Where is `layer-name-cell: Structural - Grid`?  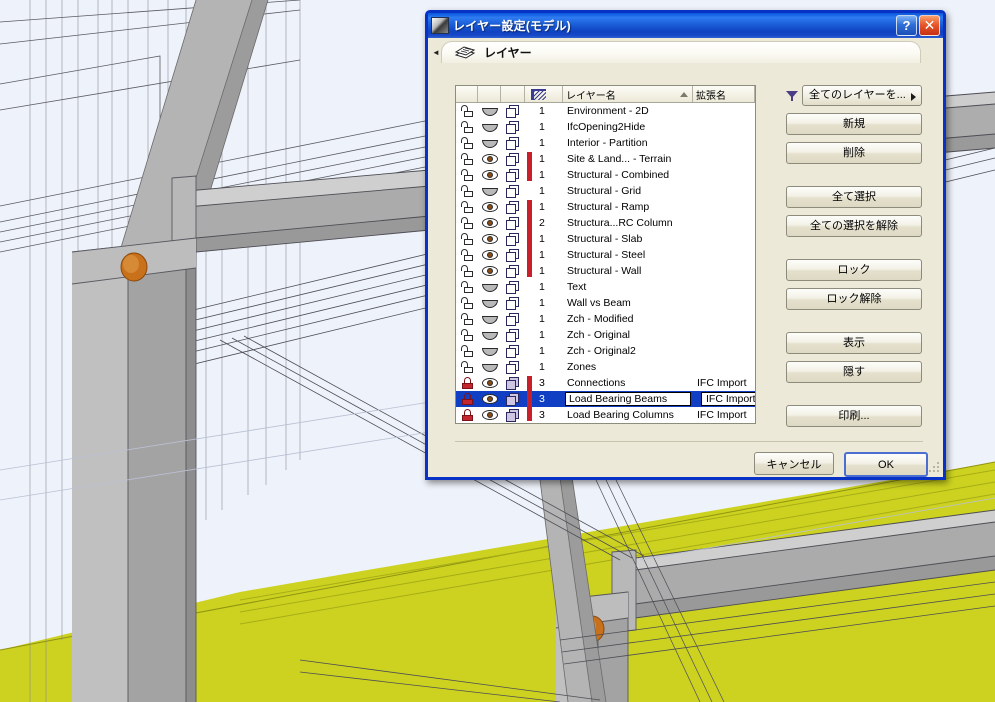
layer-name-cell: Structural - Grid is located at coordinates (628, 191).